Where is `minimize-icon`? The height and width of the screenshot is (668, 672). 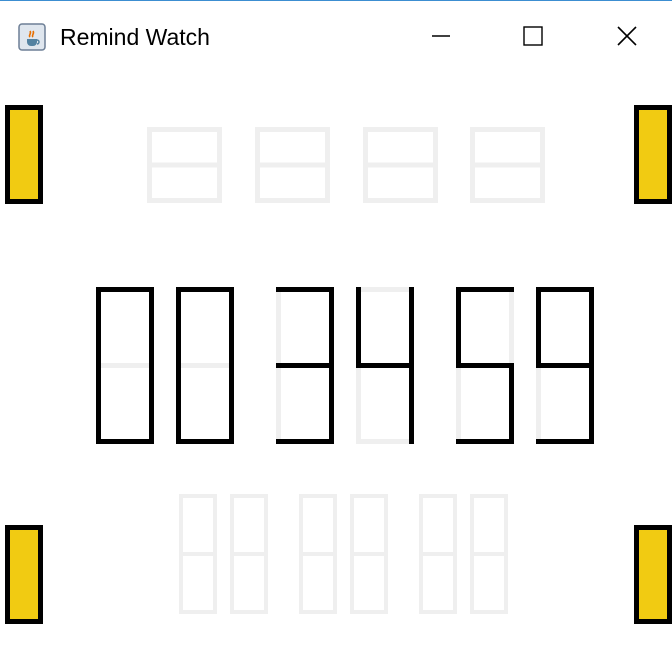
minimize-icon is located at coordinates (441, 36).